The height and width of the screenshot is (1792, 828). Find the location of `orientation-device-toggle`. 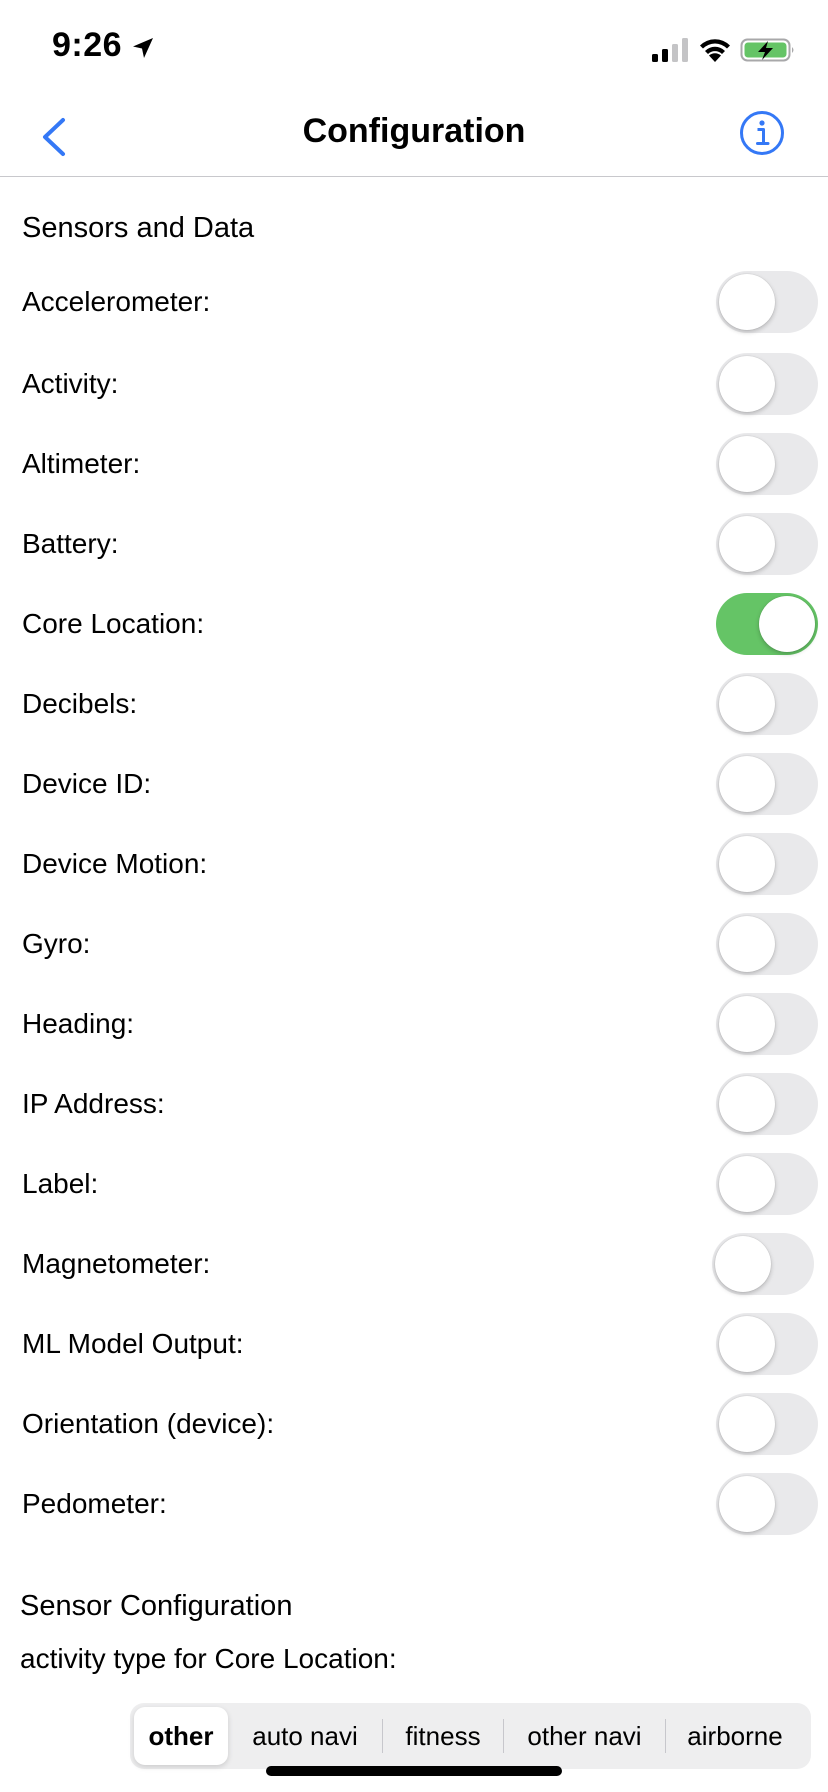

orientation-device-toggle is located at coordinates (767, 1424).